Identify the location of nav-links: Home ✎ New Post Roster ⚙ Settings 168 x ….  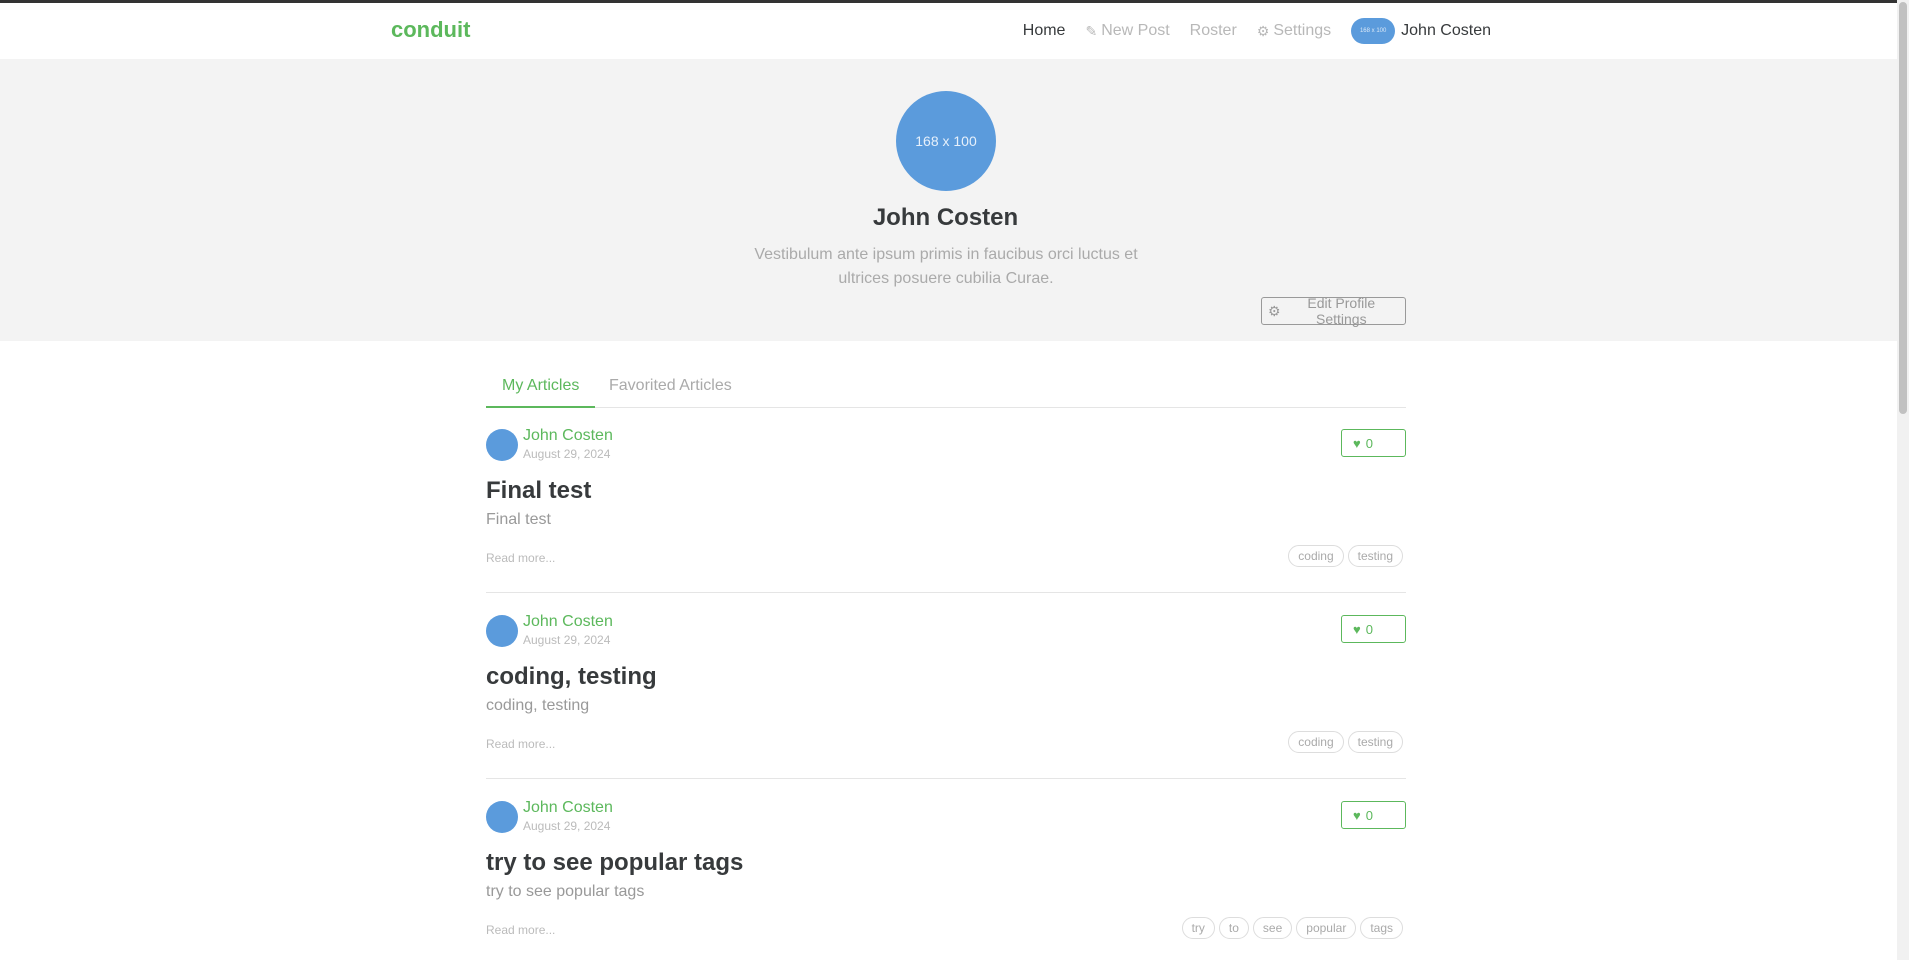
(1257, 31).